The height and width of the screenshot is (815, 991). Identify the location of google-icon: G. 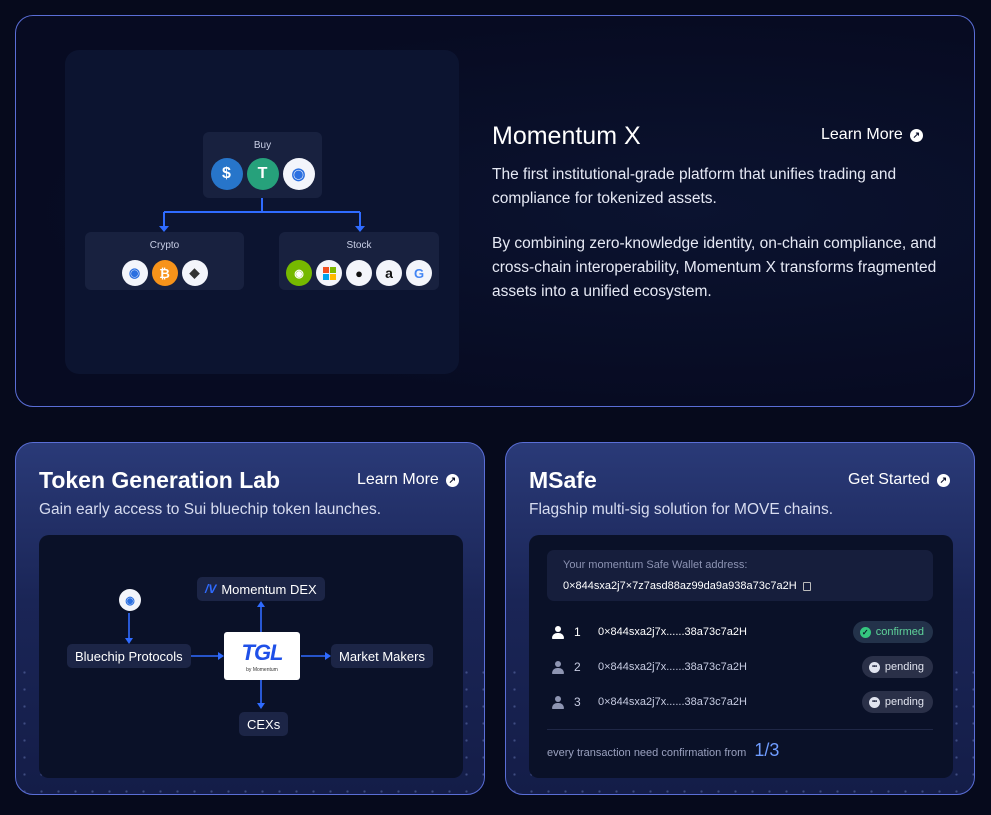
(419, 273).